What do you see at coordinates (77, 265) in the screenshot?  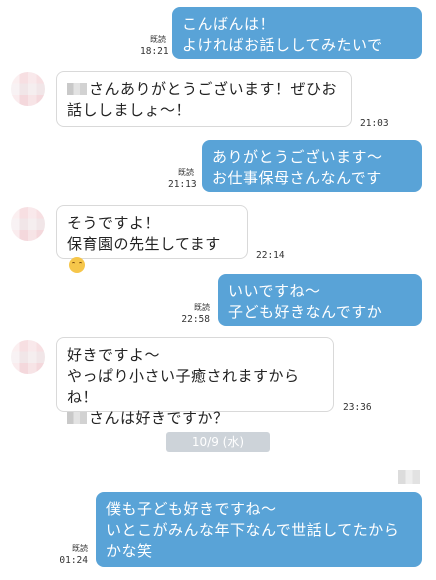 I see `relieved-face-emoji-icon` at bounding box center [77, 265].